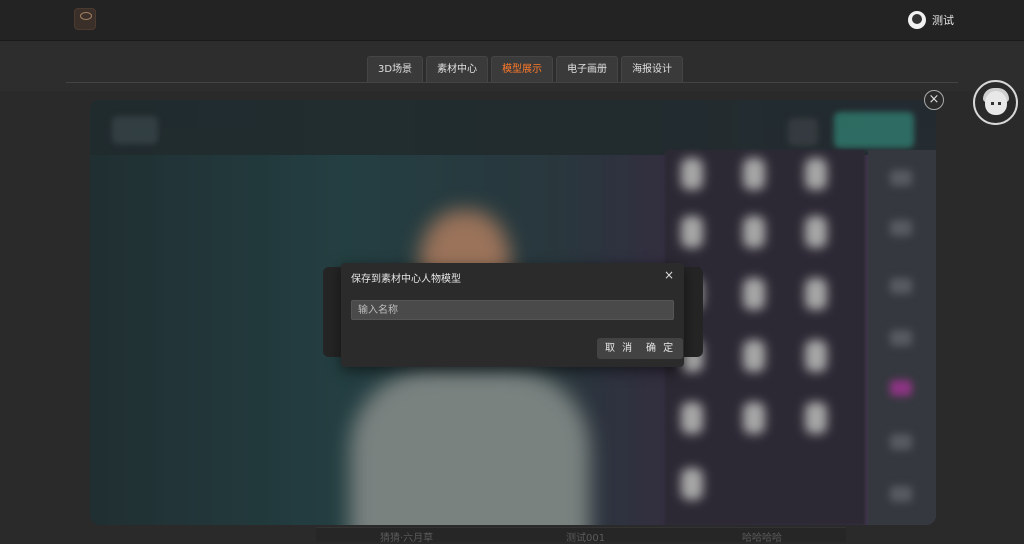 The width and height of the screenshot is (1024, 544). What do you see at coordinates (395, 69) in the screenshot?
I see `tab-3d-scene: 3D场景` at bounding box center [395, 69].